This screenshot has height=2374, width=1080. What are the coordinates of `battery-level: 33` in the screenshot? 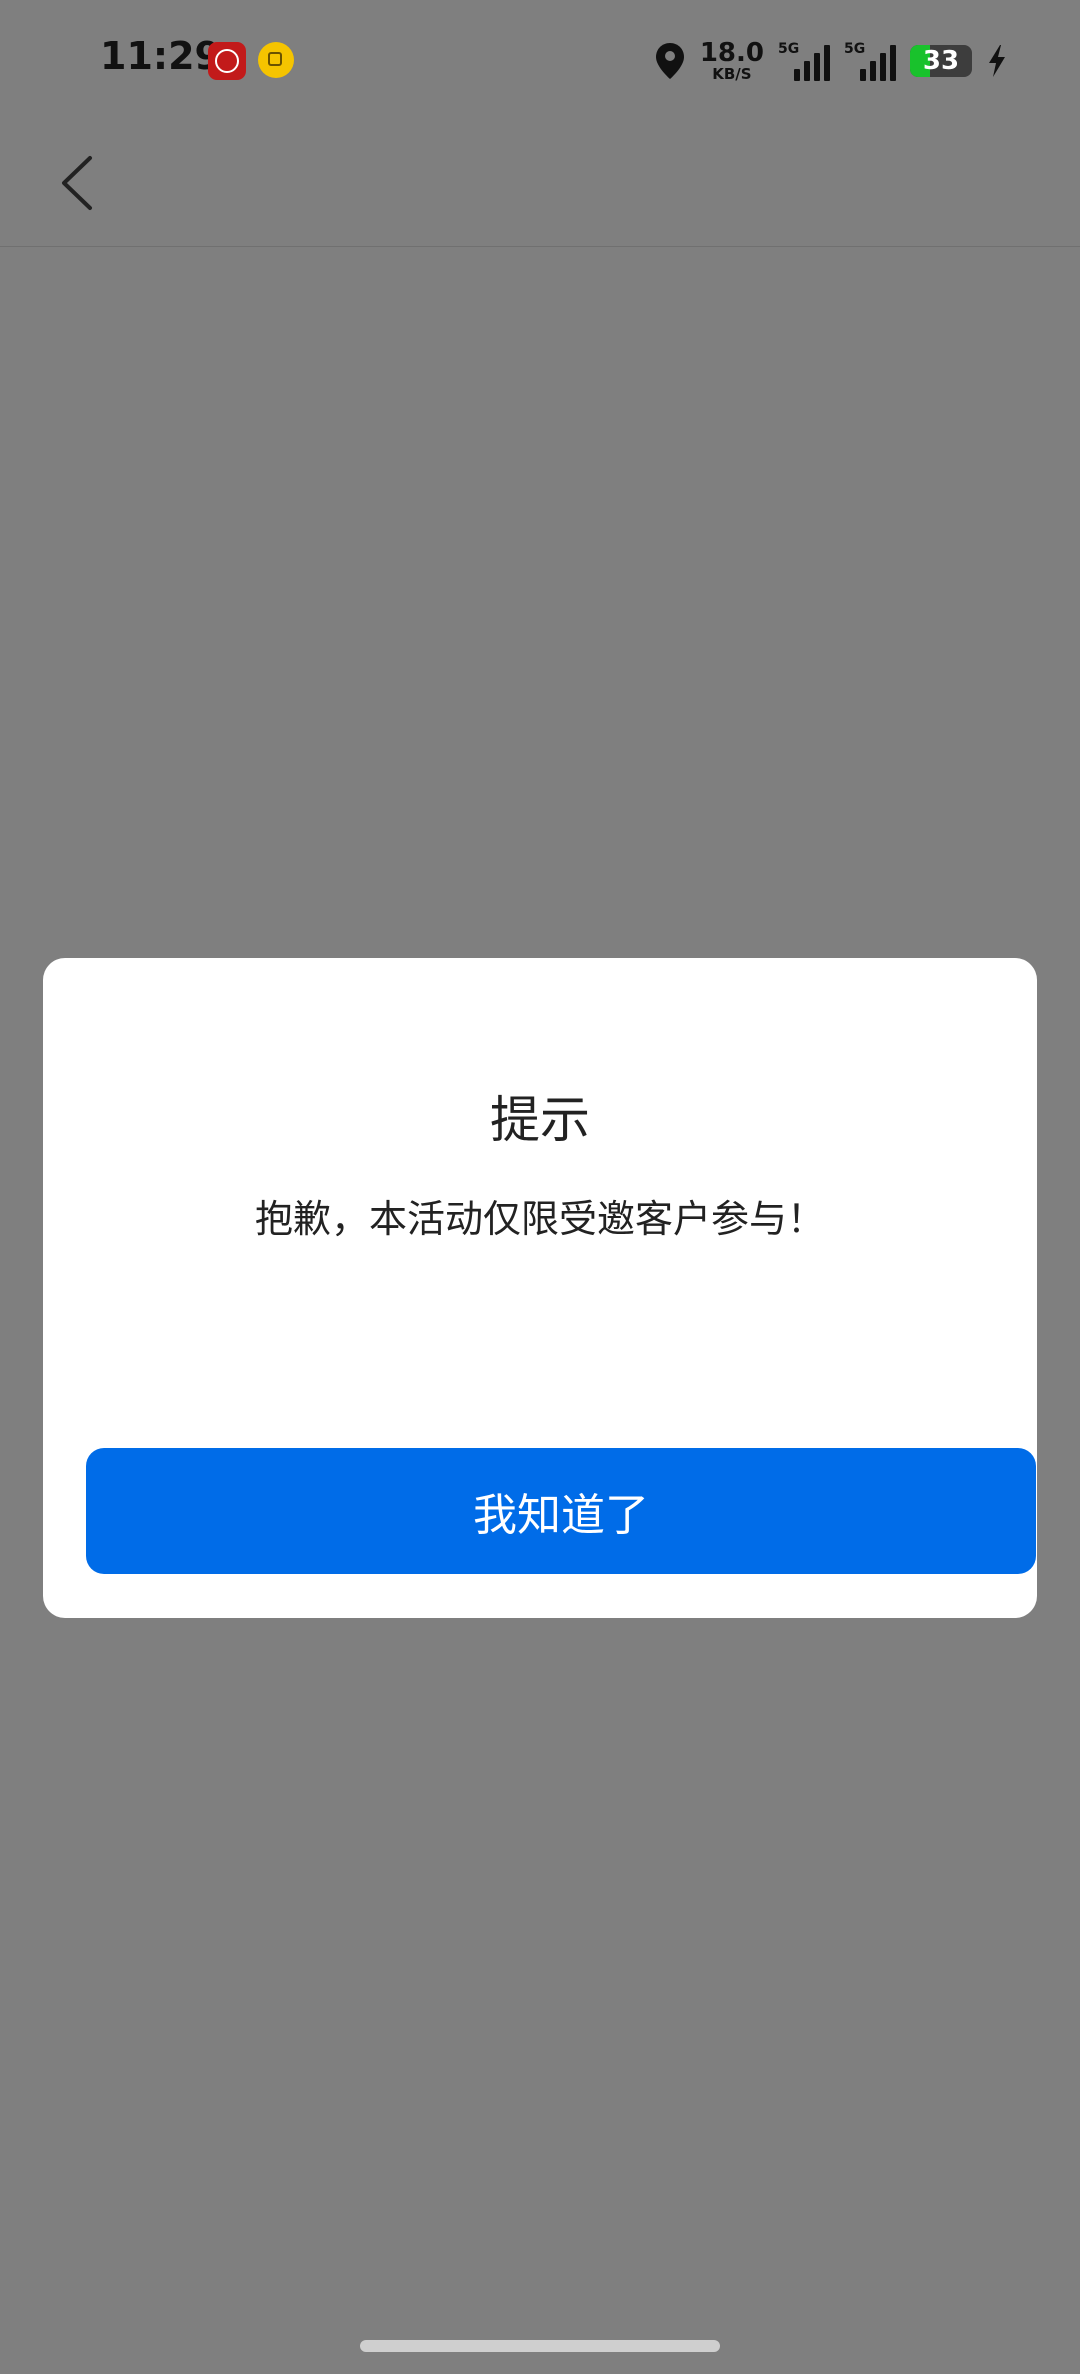 It's located at (941, 61).